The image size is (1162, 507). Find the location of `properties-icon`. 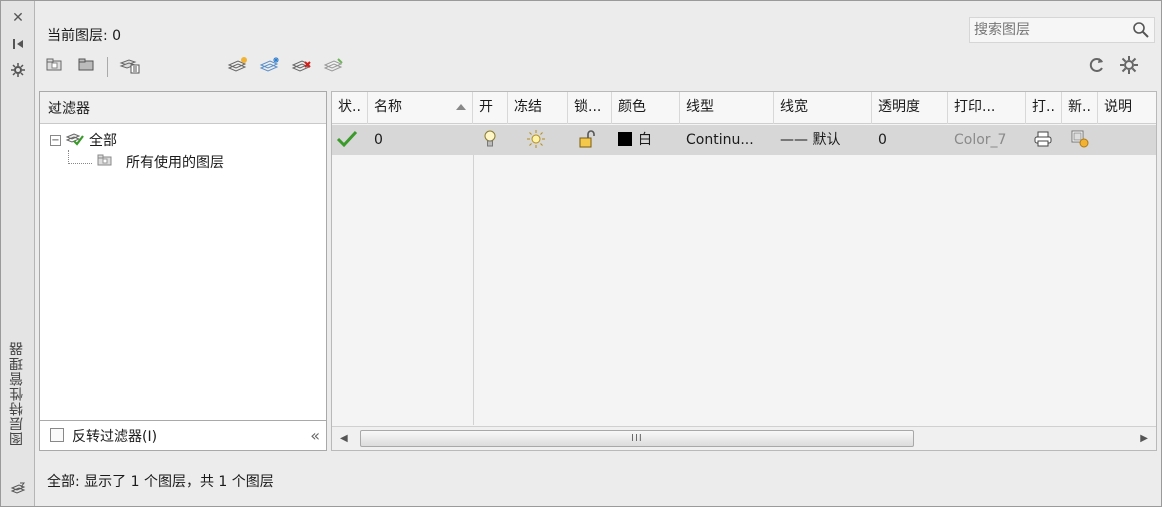

properties-icon is located at coordinates (18, 72).